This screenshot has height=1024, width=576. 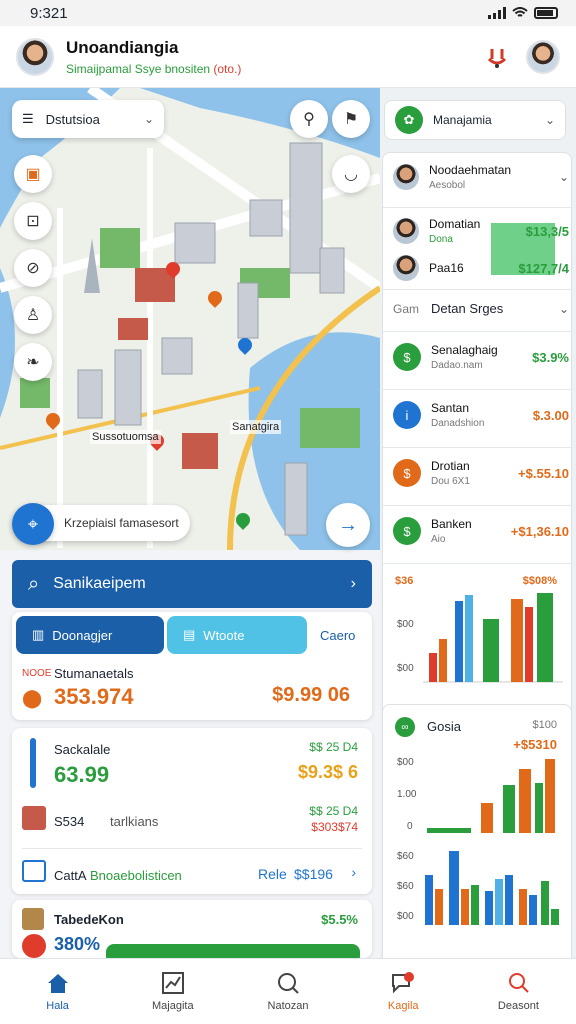 What do you see at coordinates (481, 531) in the screenshot?
I see `list-item: $ Banken Aio +$1,36.10` at bounding box center [481, 531].